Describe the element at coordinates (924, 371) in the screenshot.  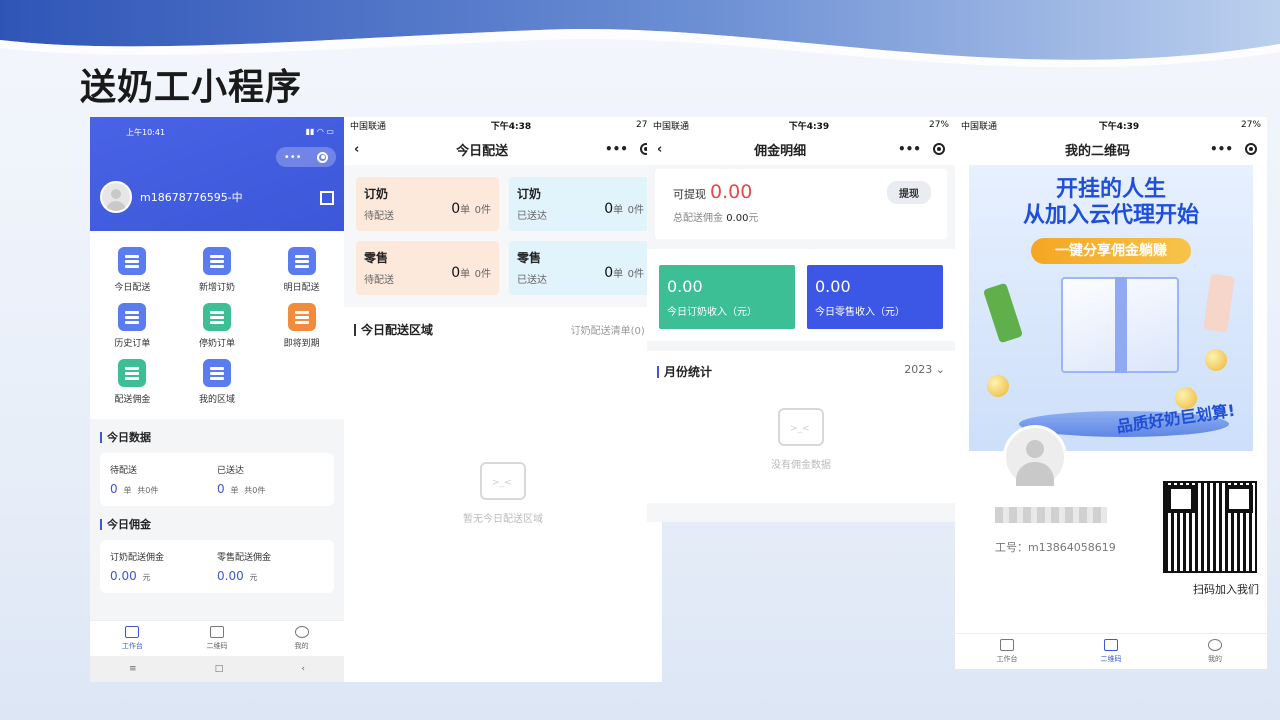
I see `year-selector: 2023 ⌄` at that location.